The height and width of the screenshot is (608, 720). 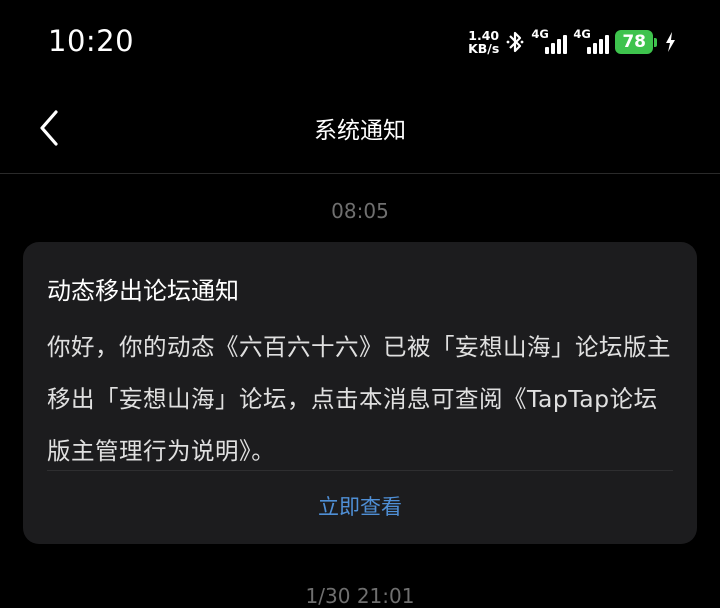 I want to click on message-timestamp: 08:05, so click(x=360, y=211).